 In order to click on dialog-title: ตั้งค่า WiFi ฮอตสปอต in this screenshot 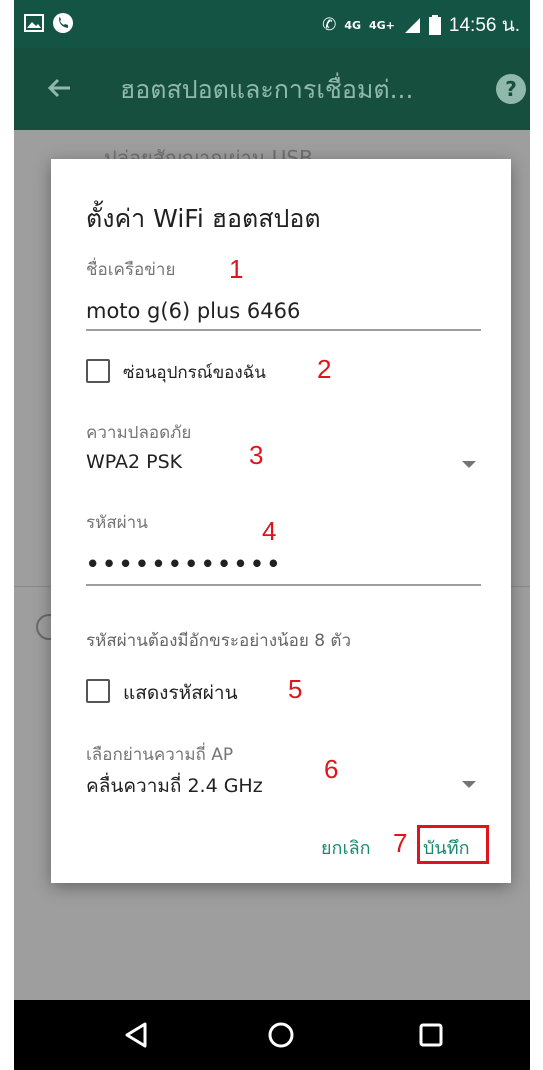, I will do `click(203, 218)`.